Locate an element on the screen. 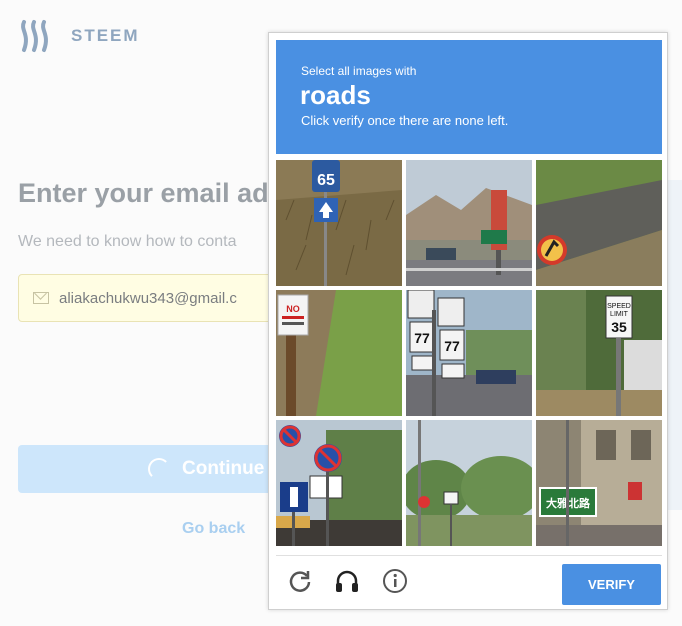  sign-text-35: 35 is located at coordinates (619, 327).